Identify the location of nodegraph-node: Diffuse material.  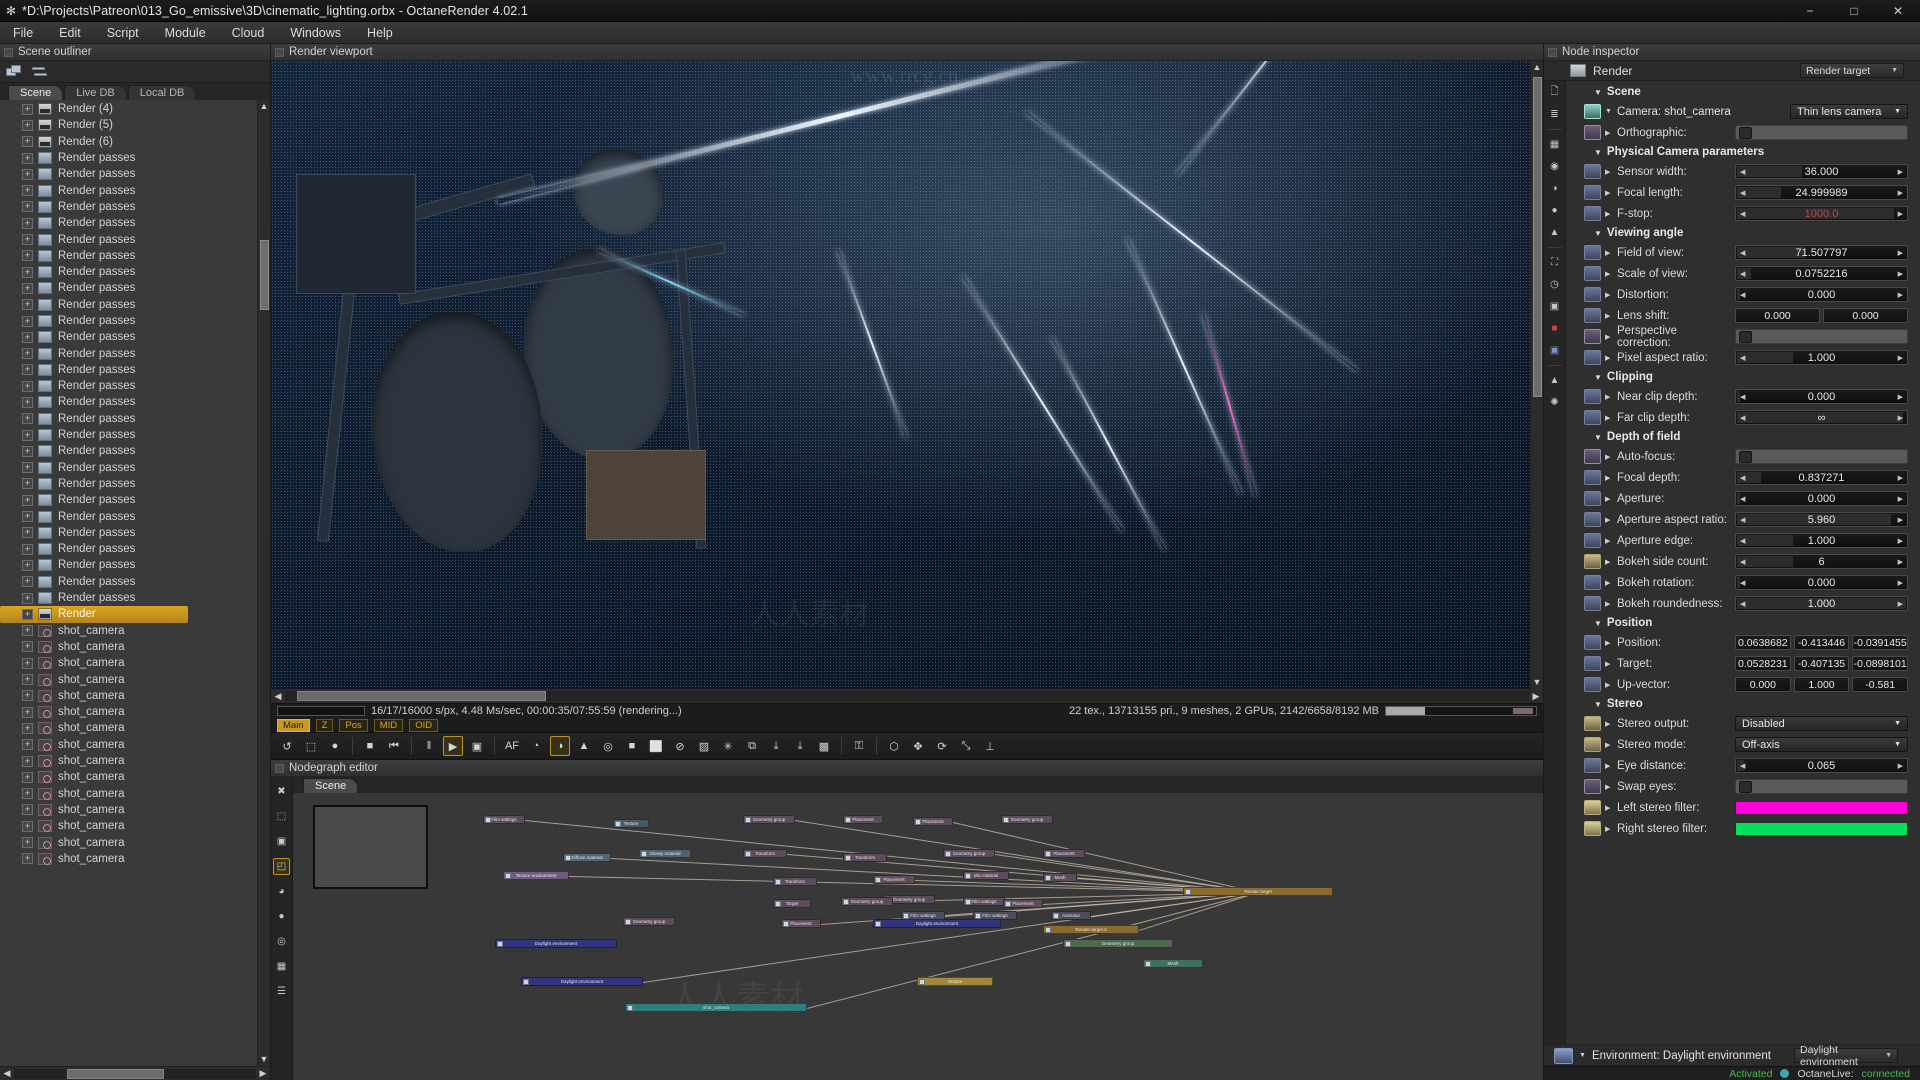
(587, 857).